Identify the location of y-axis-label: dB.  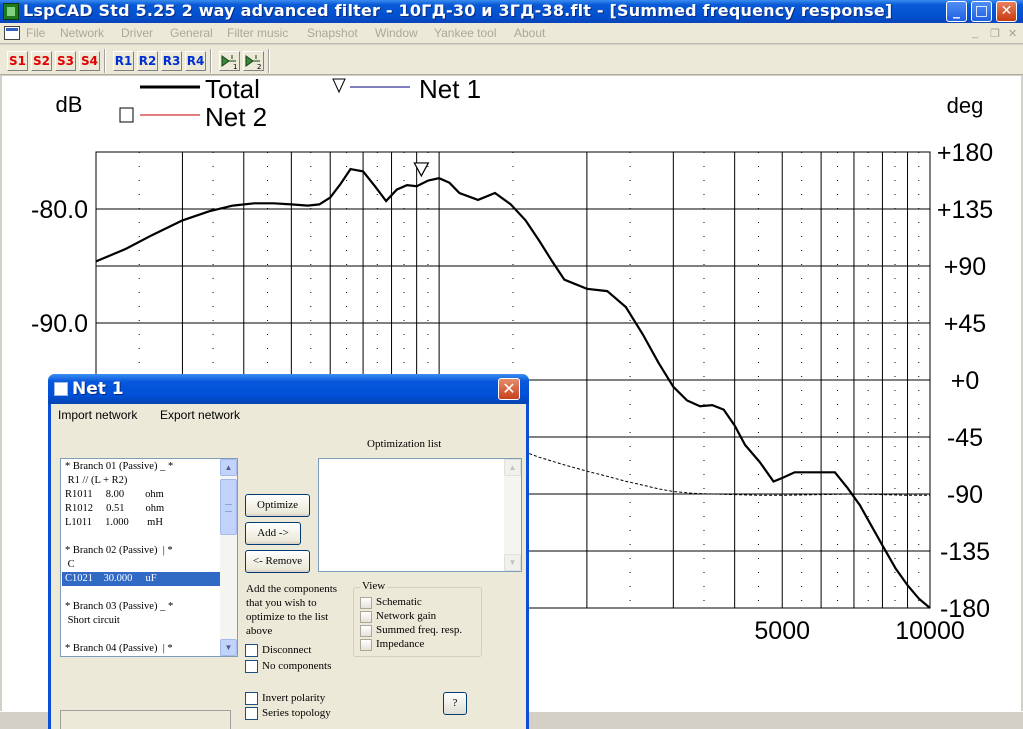
(69, 104).